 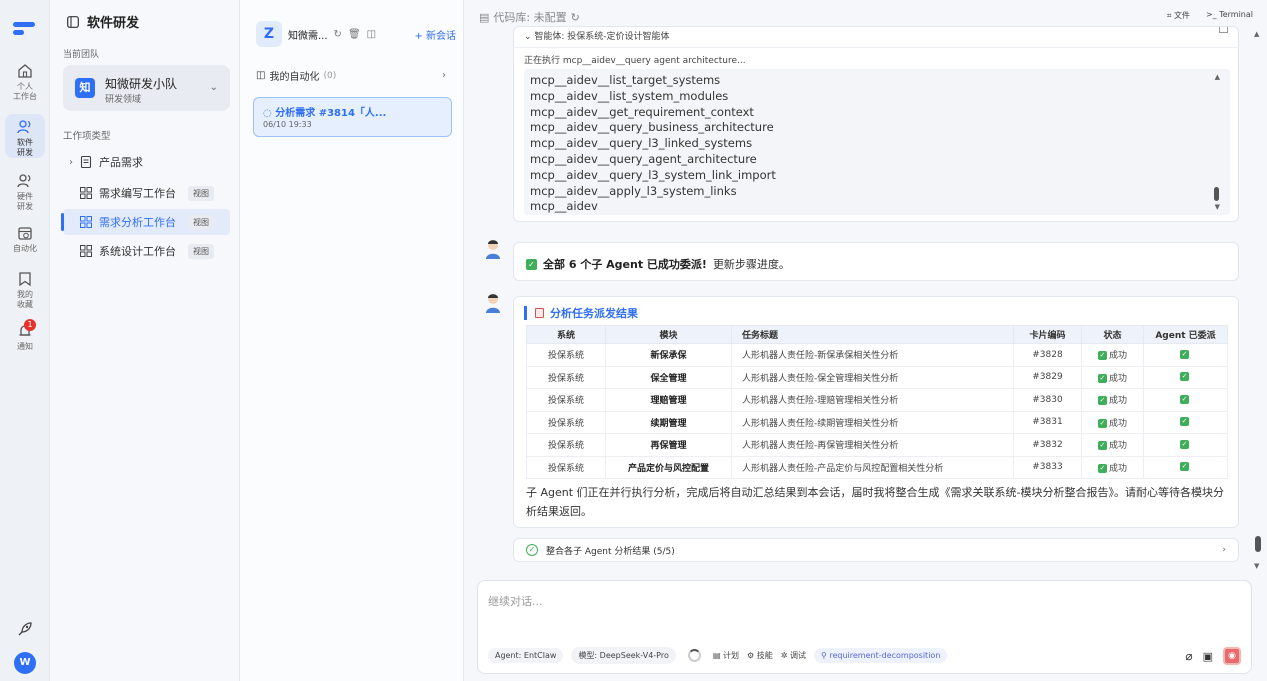 I want to click on tree-item-req-analysis: 需求分析工作台 视图, so click(x=145, y=222).